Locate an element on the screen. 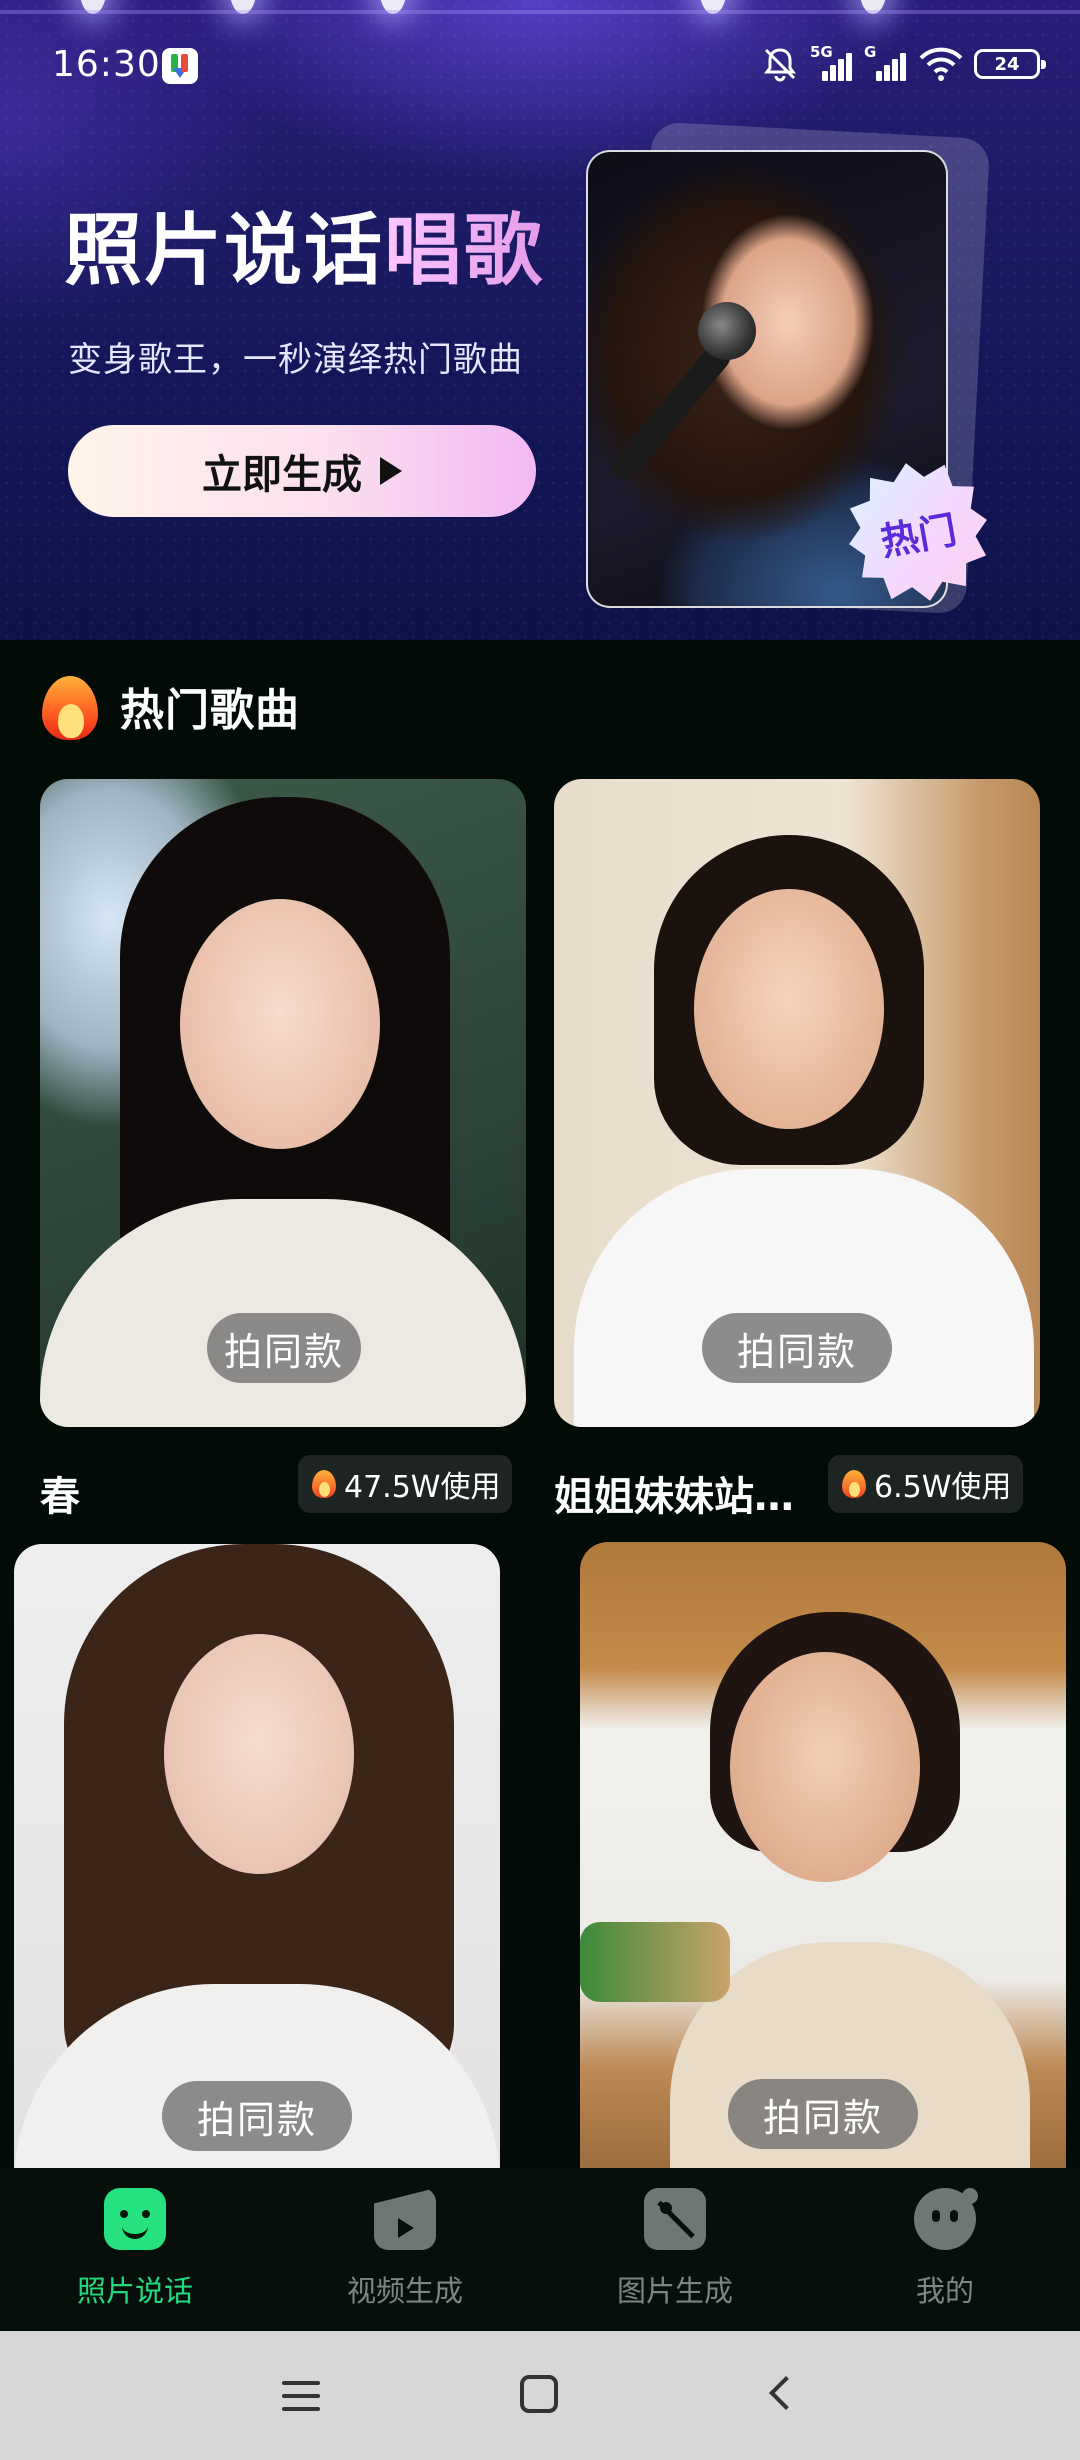 The height and width of the screenshot is (2460, 1080). system-navigation-bar is located at coordinates (540, 2395).